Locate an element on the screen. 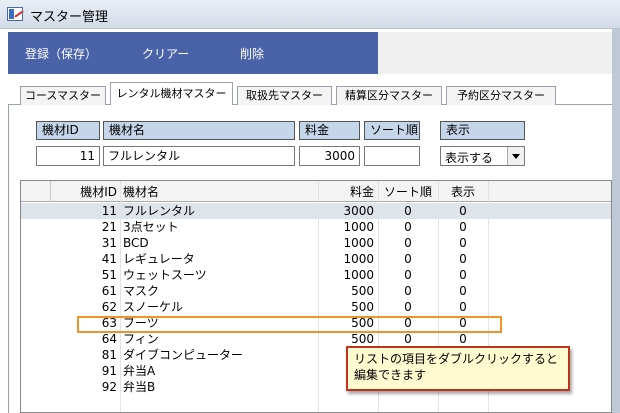 Image resolution: width=620 pixels, height=413 pixels. cell-name: BCD is located at coordinates (136, 243).